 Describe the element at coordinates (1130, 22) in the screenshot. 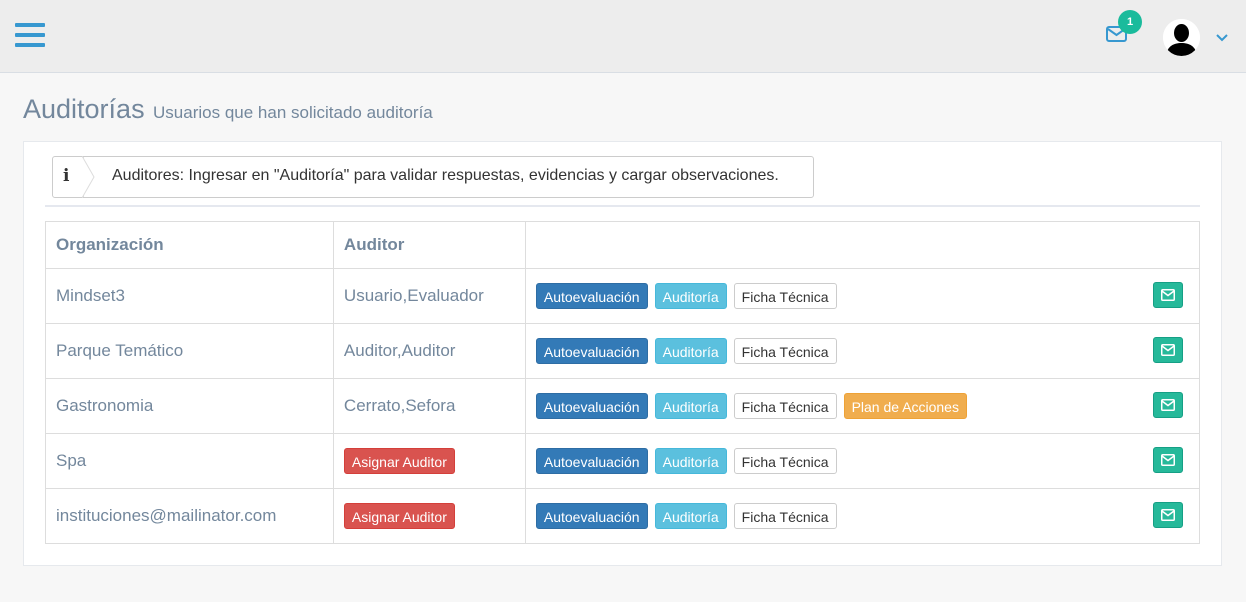

I see `notification-count-badge: 1` at that location.